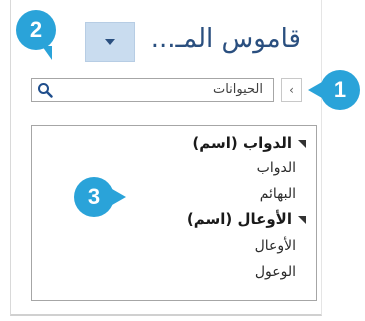 This screenshot has height=321, width=365. Describe the element at coordinates (246, 219) in the screenshot. I see `result-group-heading: الأوعال (اسم)` at that location.